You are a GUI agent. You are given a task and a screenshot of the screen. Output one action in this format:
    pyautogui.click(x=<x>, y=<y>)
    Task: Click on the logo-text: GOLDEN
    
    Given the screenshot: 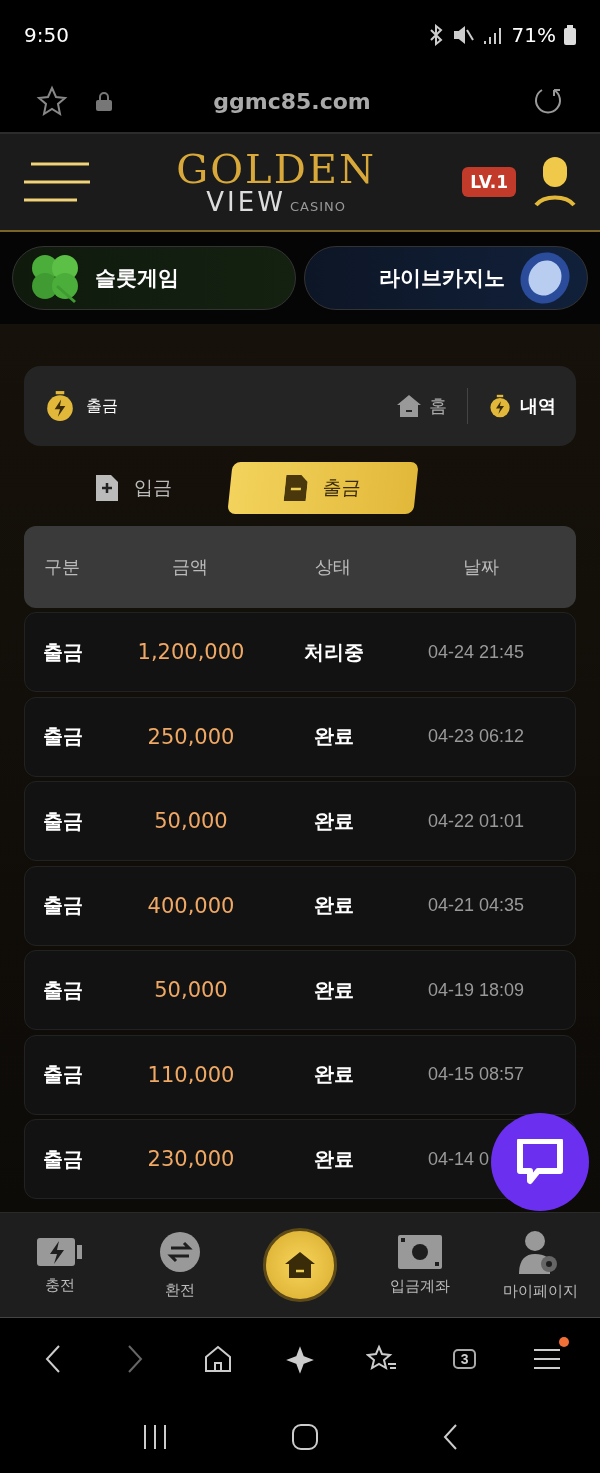 What is the action you would take?
    pyautogui.click(x=276, y=169)
    